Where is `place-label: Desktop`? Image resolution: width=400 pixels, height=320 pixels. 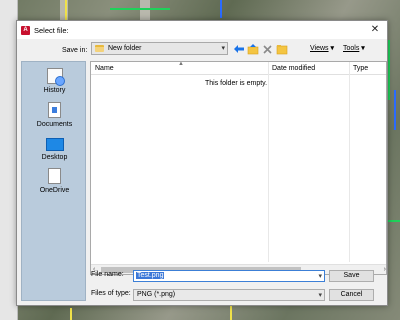 place-label: Desktop is located at coordinates (54, 157).